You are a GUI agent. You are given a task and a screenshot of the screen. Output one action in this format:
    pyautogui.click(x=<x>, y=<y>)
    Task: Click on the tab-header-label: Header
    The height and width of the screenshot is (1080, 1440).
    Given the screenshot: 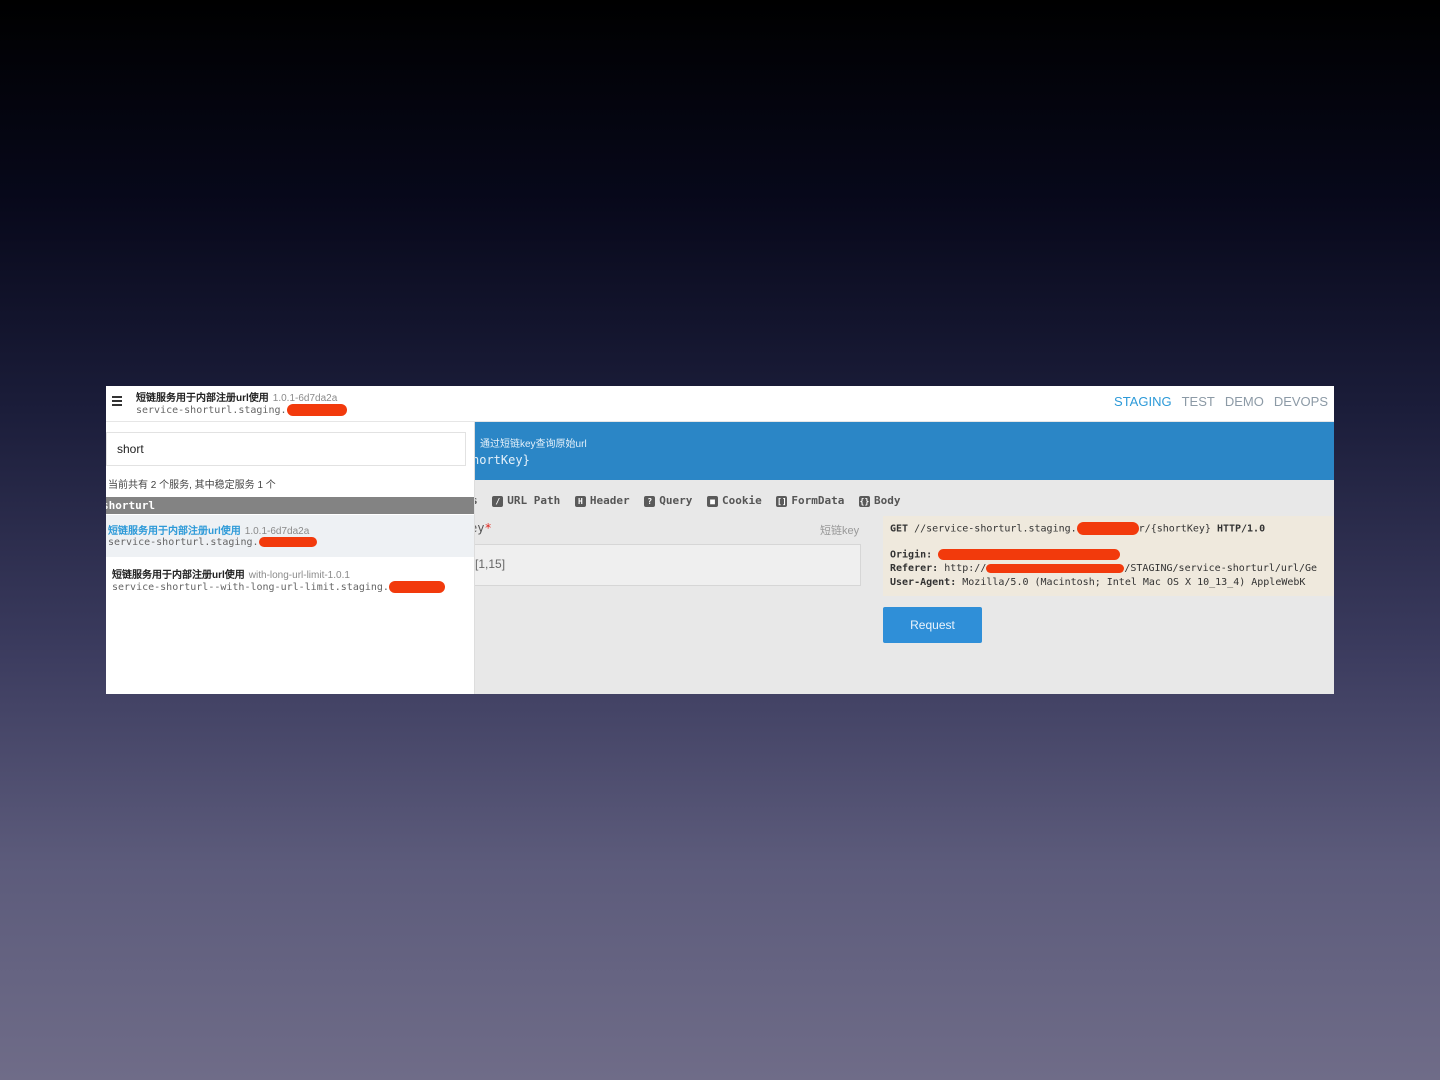 What is the action you would take?
    pyautogui.click(x=609, y=500)
    